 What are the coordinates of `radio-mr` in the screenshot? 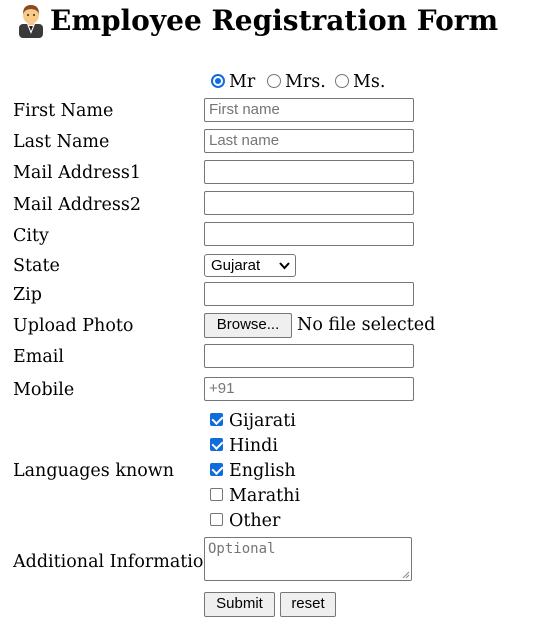 It's located at (218, 81).